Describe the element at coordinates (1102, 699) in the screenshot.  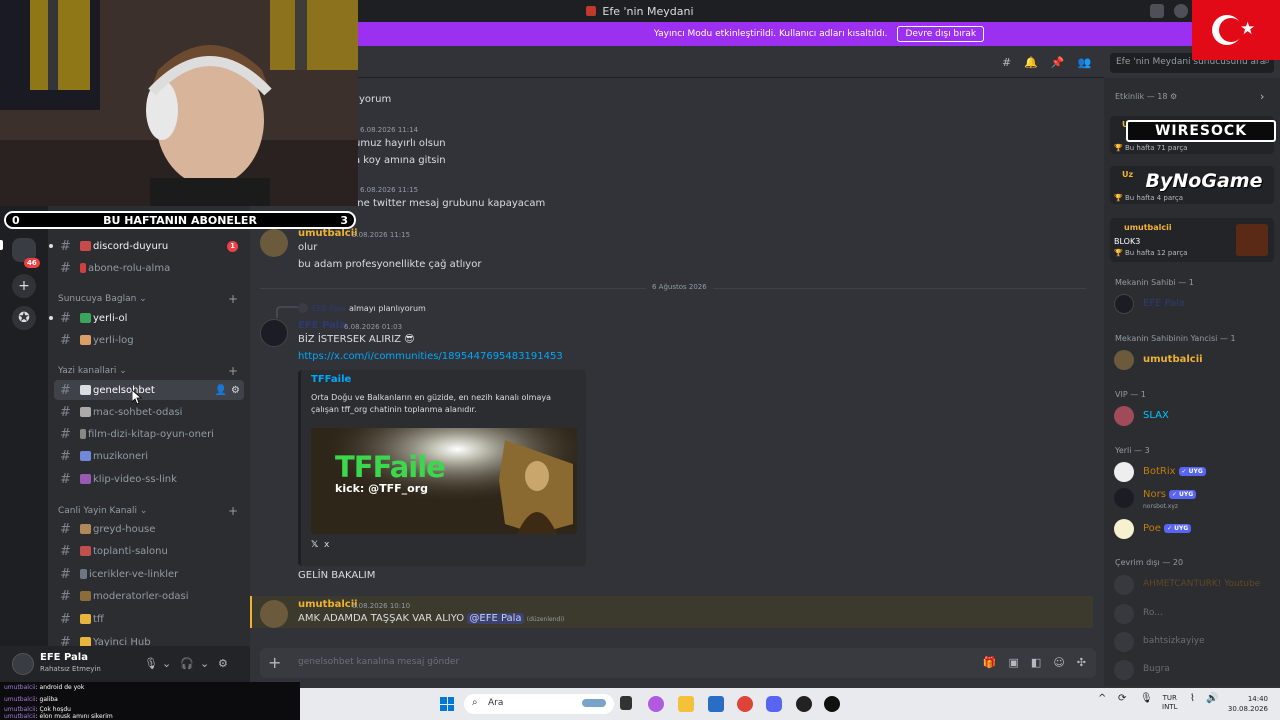
I see `tray-chevron-icon: ^` at that location.